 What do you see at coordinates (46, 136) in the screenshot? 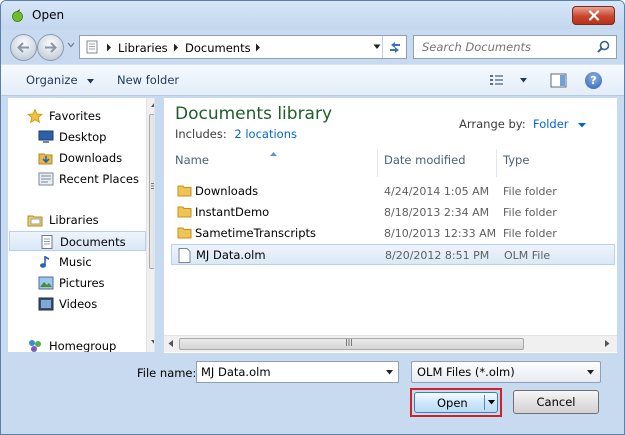
I see `desktop-icon` at bounding box center [46, 136].